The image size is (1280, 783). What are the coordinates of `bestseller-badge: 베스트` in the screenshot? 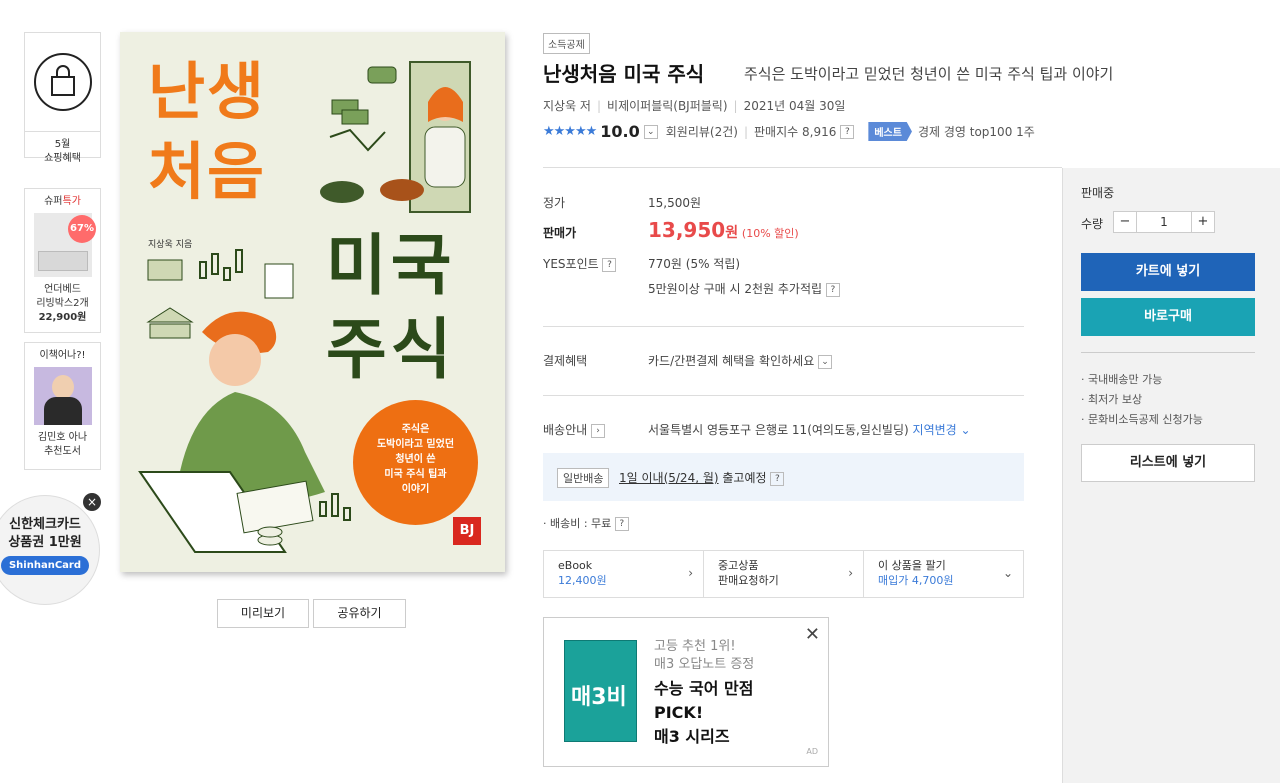 It's located at (890, 131).